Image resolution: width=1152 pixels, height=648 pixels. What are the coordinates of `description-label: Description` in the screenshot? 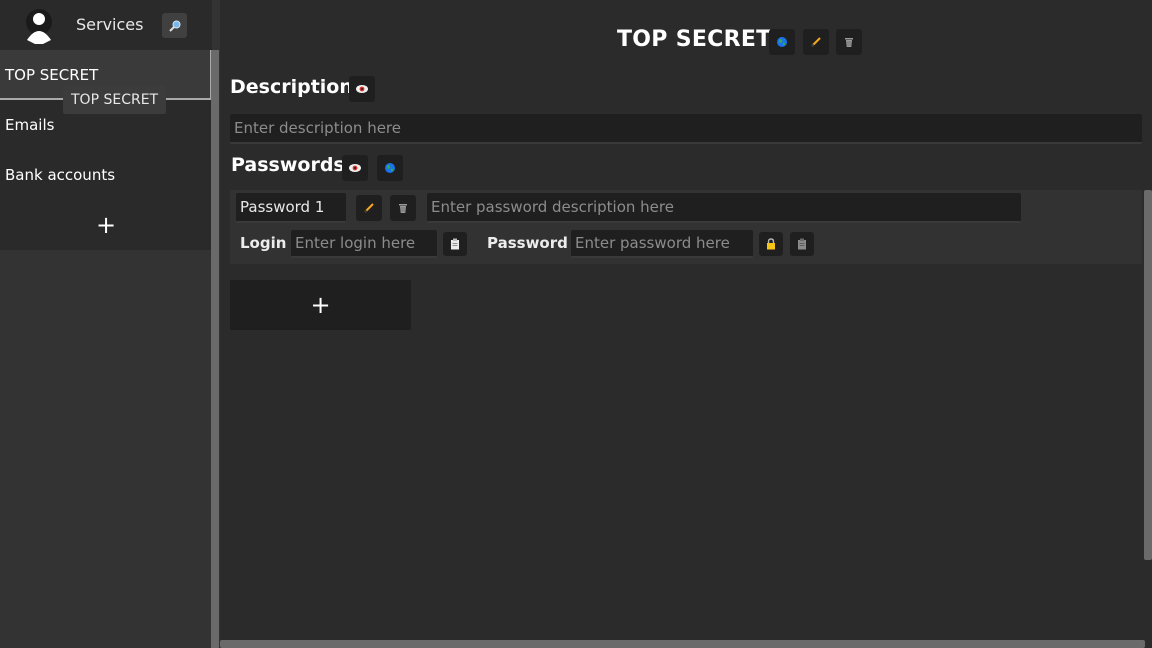 It's located at (291, 87).